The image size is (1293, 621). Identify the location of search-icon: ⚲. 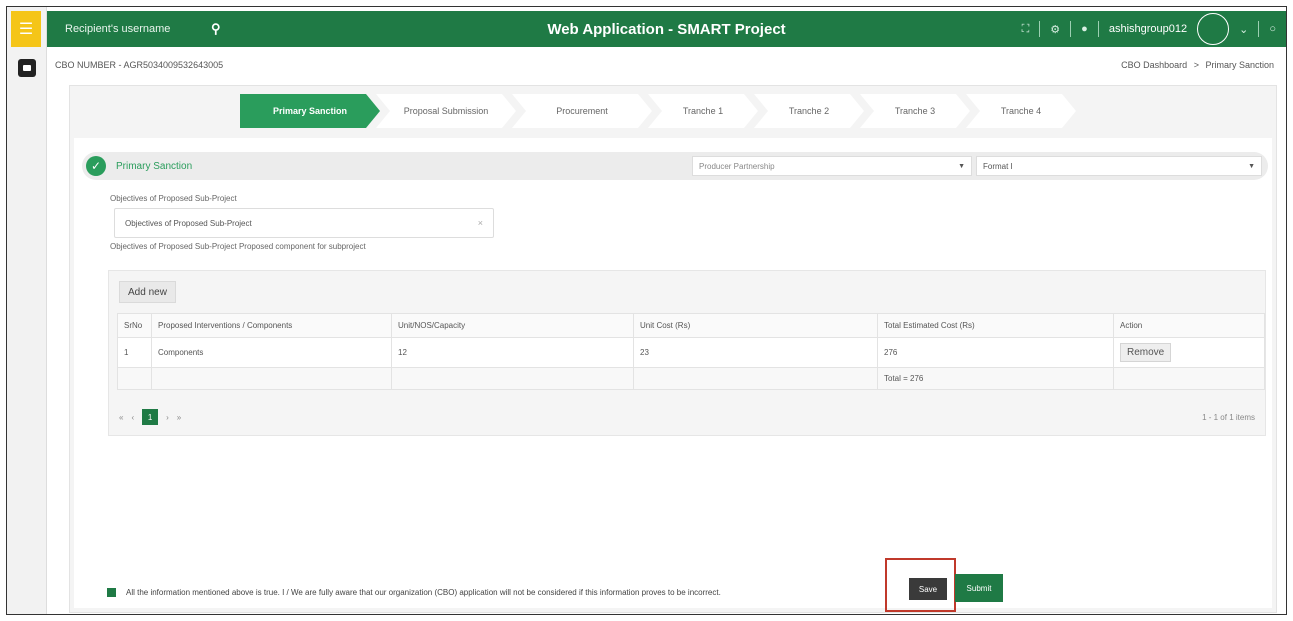
(216, 29).